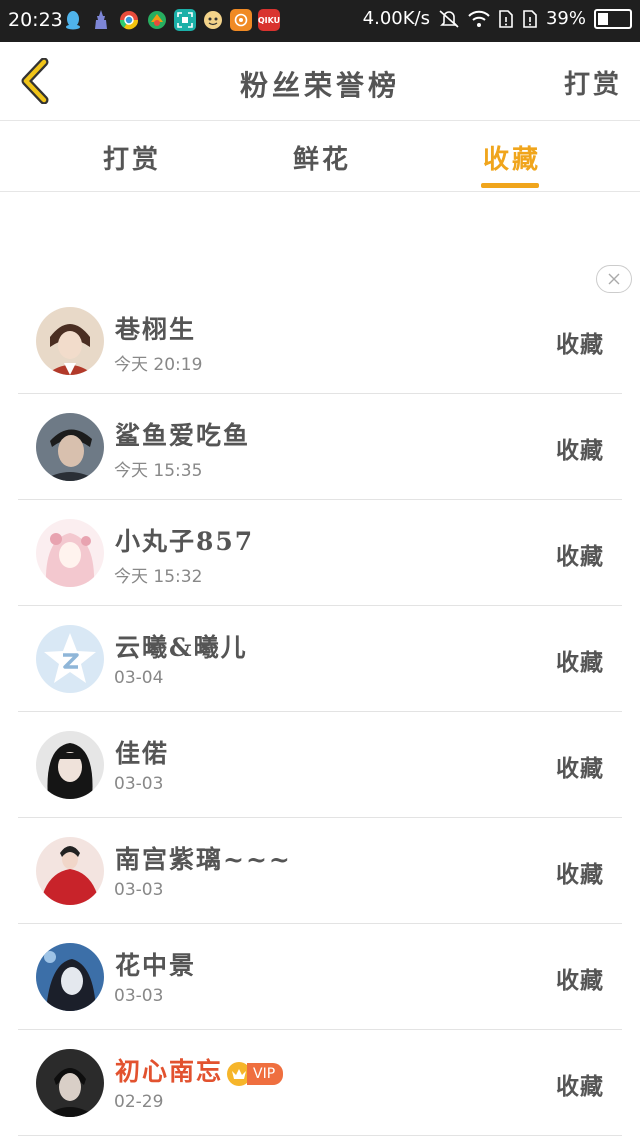  I want to click on fan-name: 云曦&曦儿, so click(181, 647).